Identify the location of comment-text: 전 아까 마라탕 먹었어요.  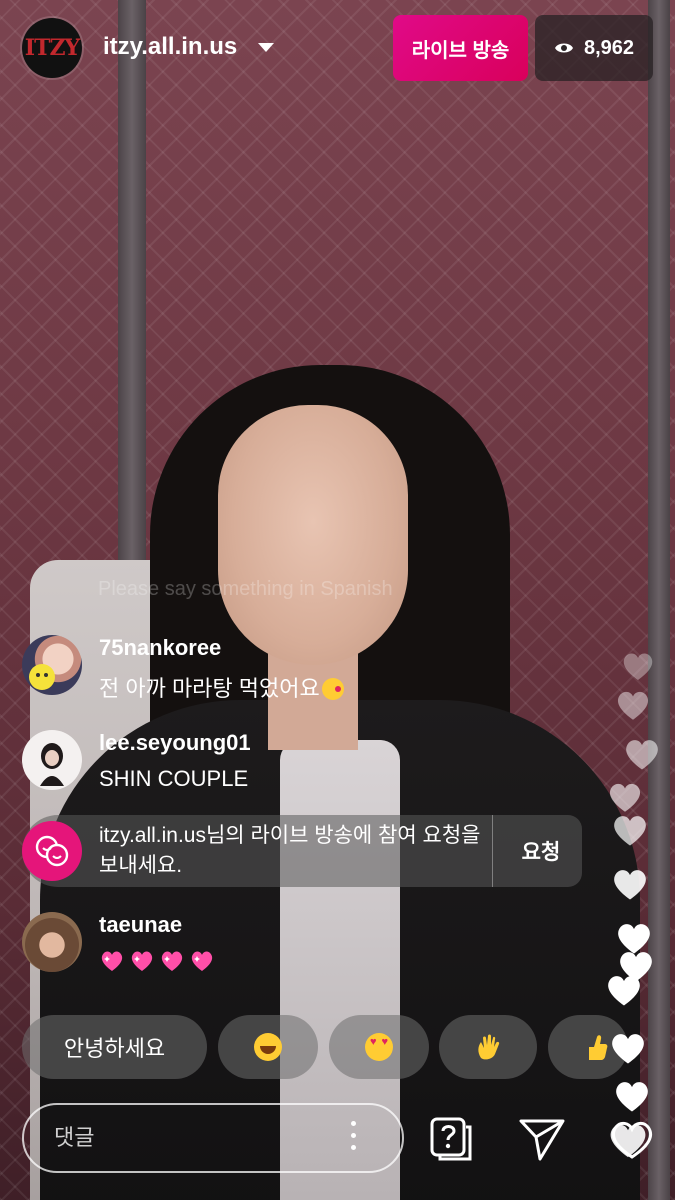
(221, 687).